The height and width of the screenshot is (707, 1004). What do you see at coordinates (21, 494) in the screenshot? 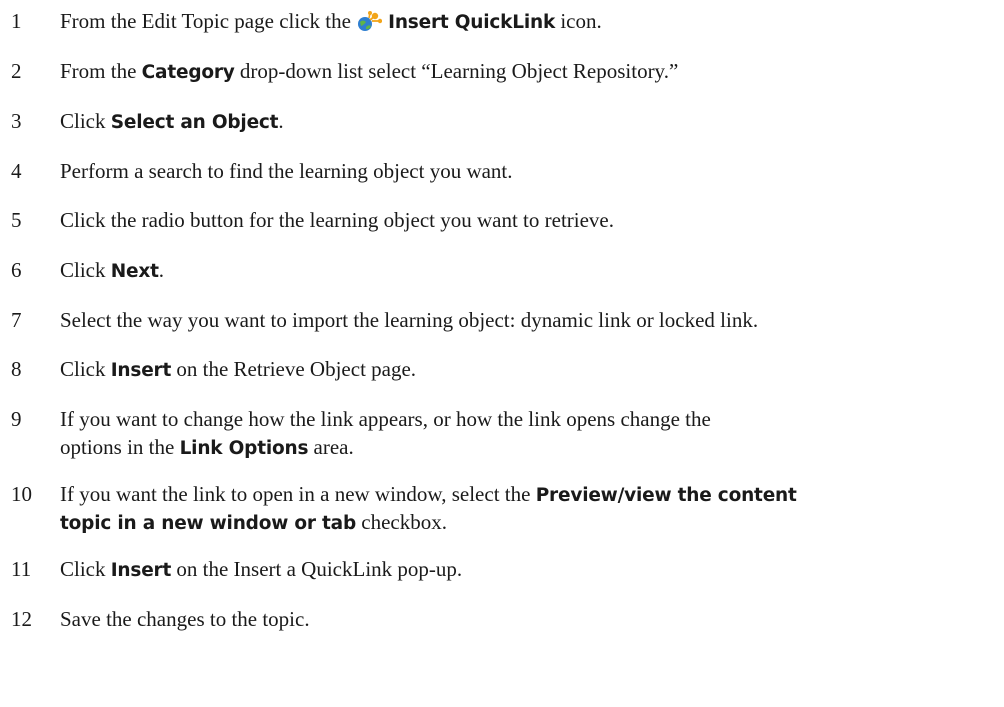
I see `step-number: 10` at bounding box center [21, 494].